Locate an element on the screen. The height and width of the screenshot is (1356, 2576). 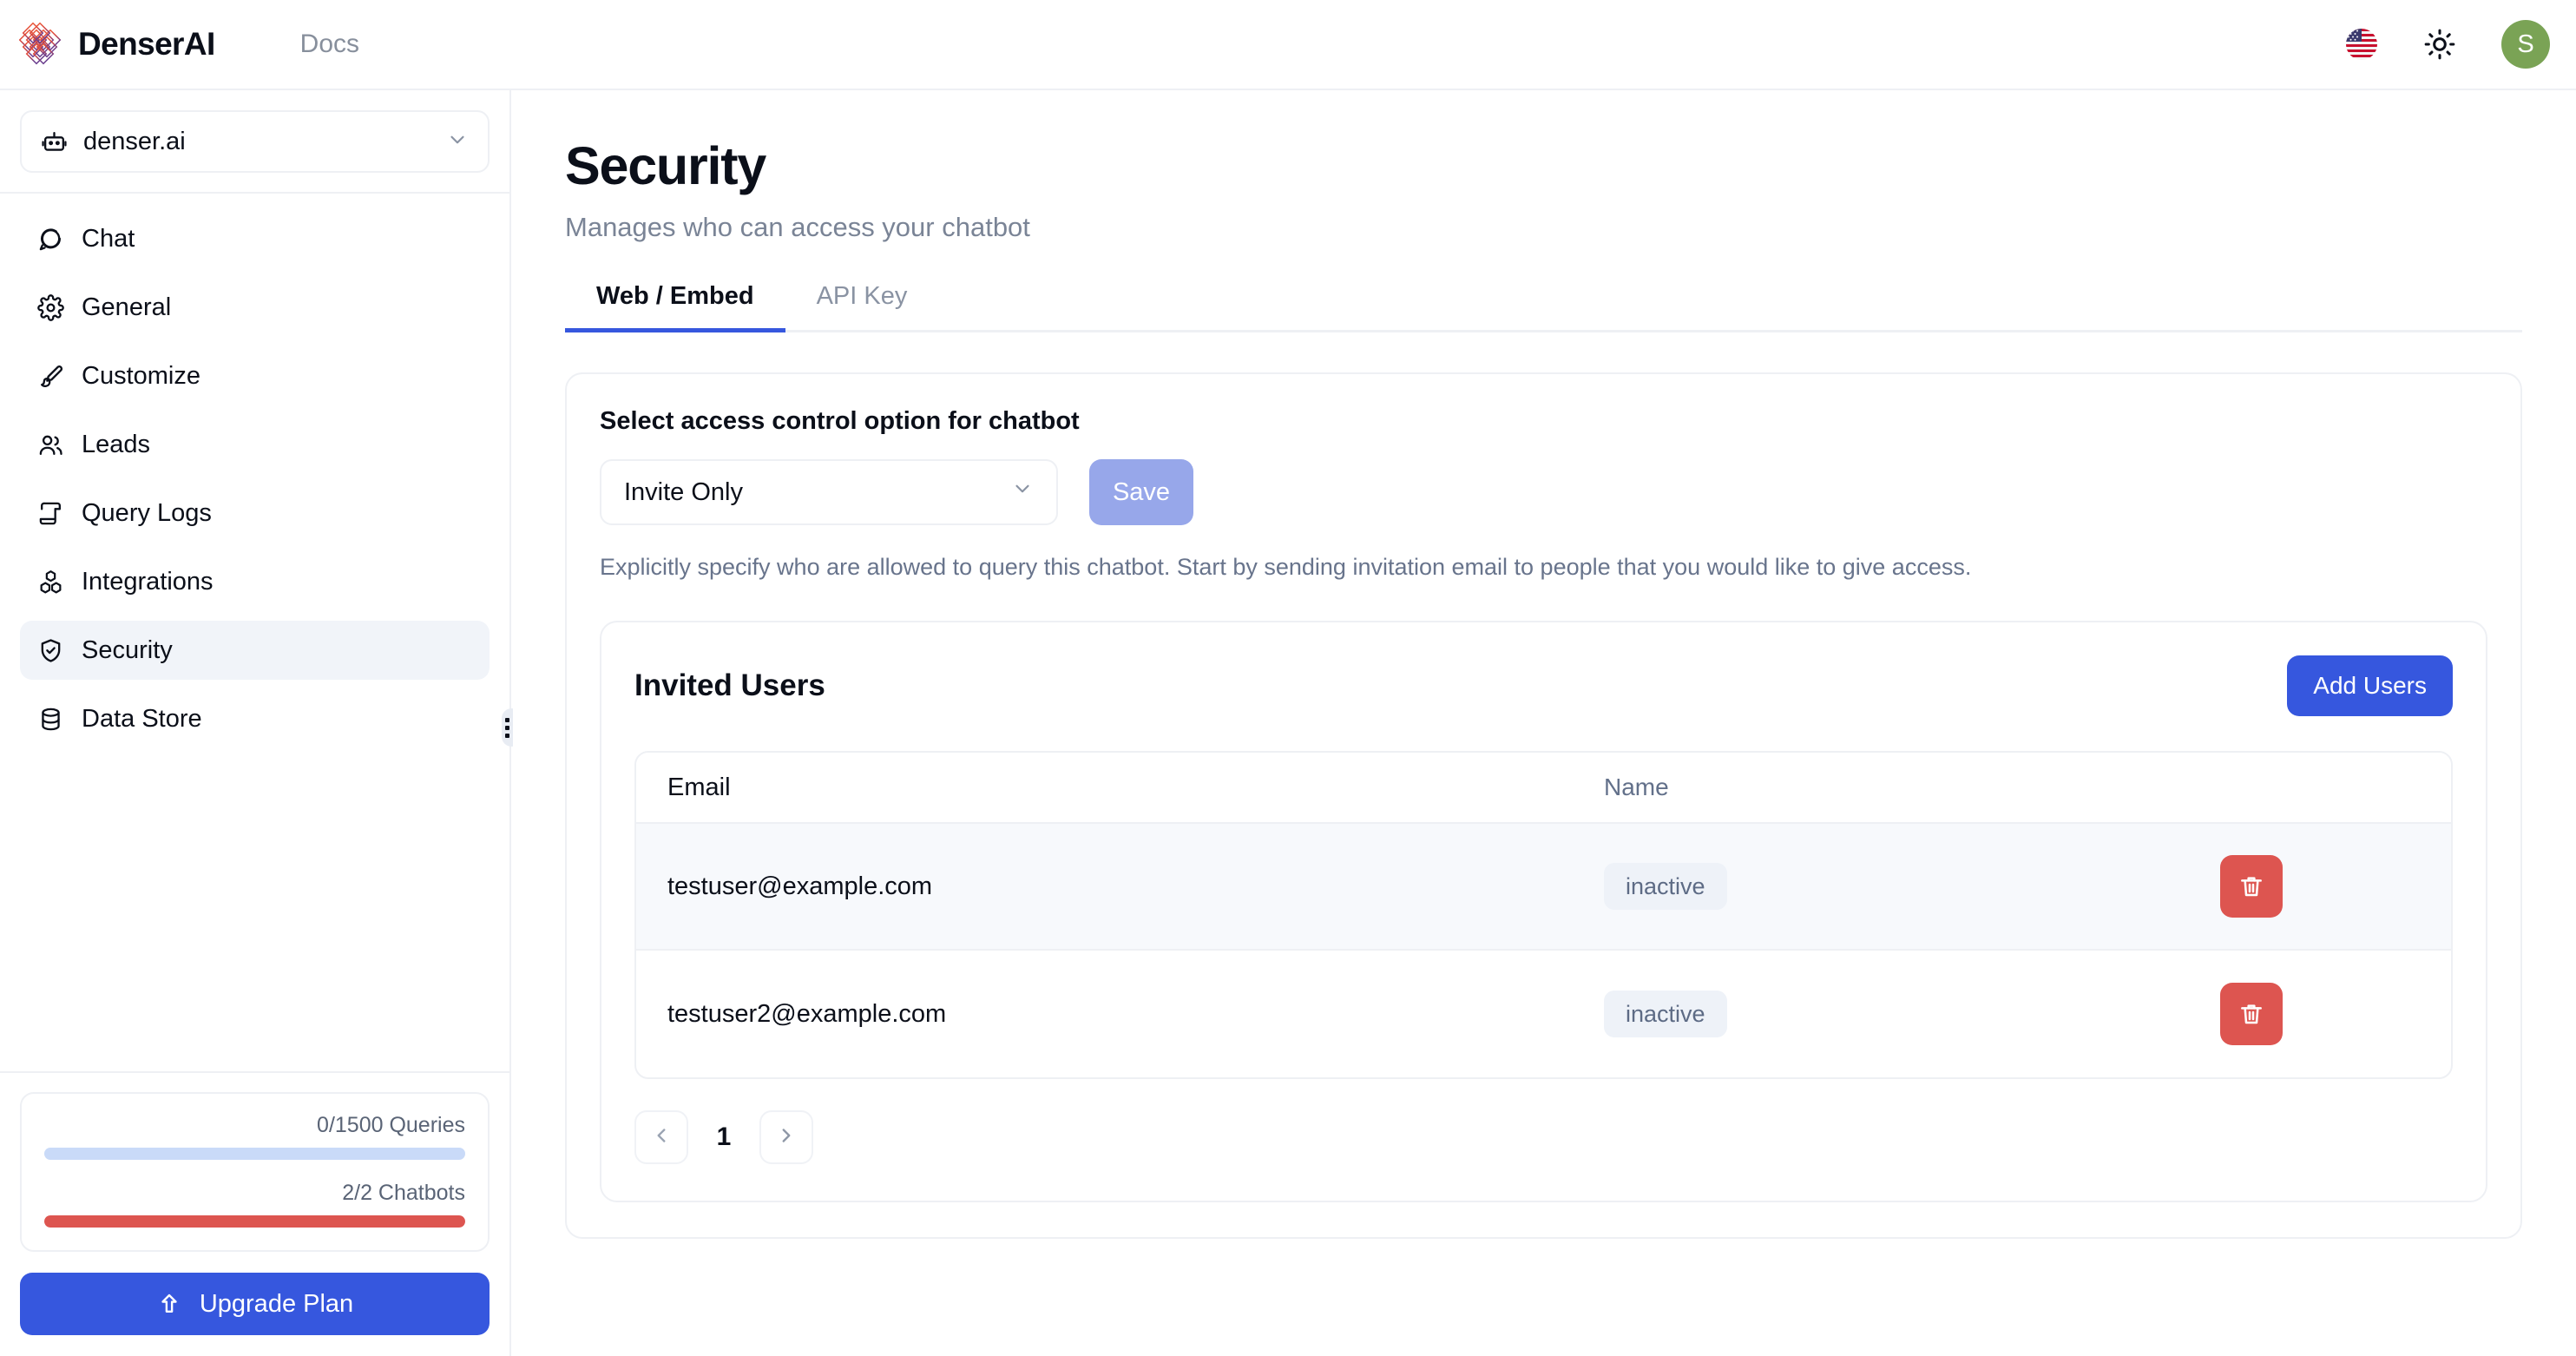
sidebar-item-label: Chat is located at coordinates (108, 238).